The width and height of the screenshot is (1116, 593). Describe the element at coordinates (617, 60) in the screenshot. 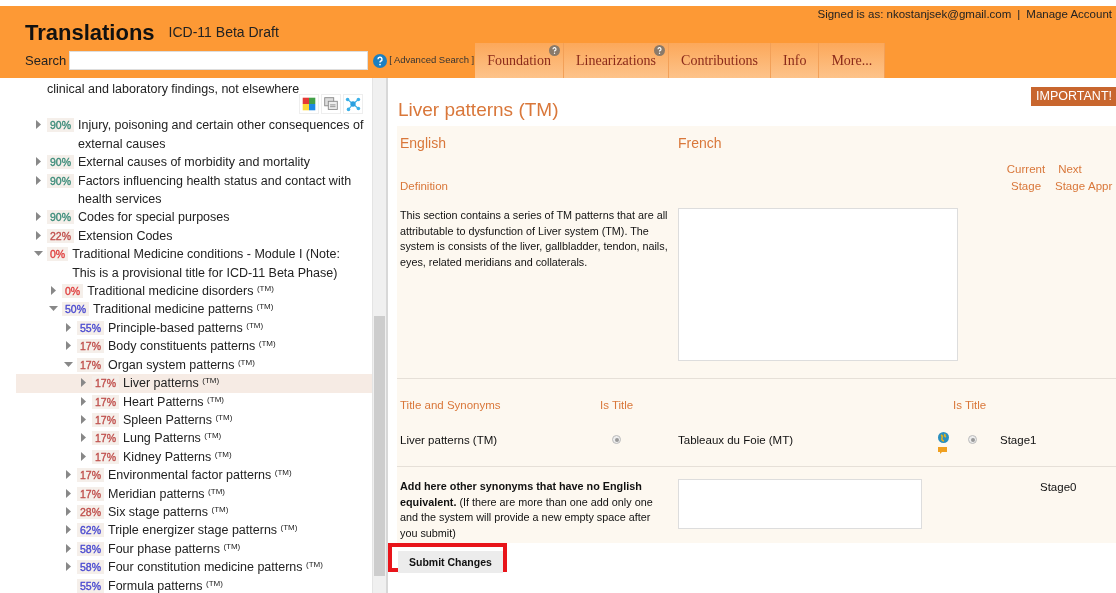

I see `nav-tab: Linearizations` at that location.